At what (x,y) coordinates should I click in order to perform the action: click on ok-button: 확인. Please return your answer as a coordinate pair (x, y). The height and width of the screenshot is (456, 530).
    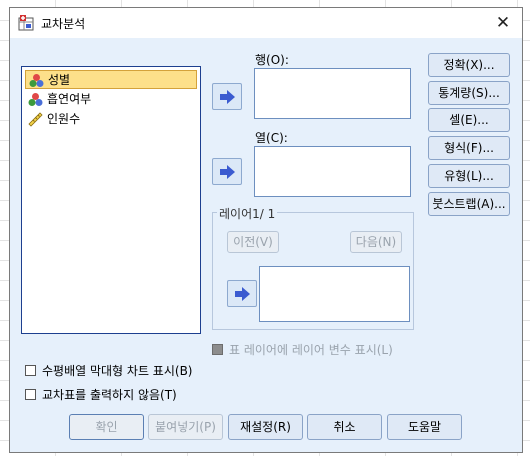
    Looking at the image, I should click on (106, 427).